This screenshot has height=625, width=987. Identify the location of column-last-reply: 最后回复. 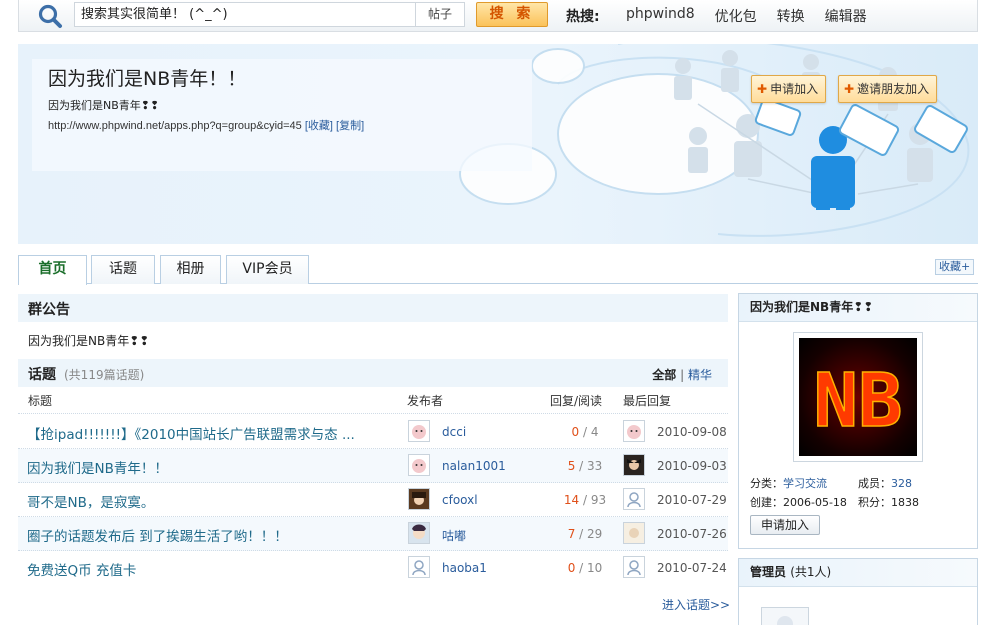
(647, 401).